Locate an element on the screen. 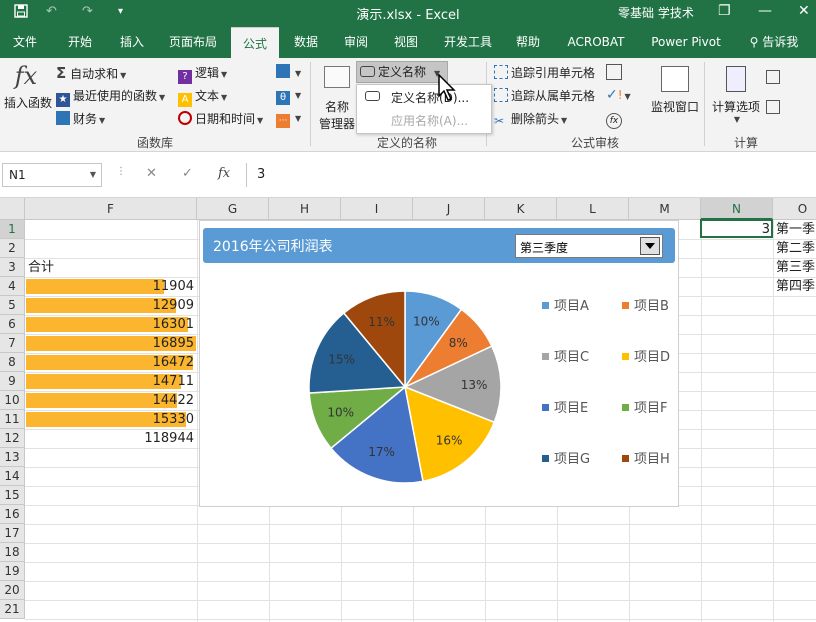 The image size is (816, 622). cell-value: 16301 is located at coordinates (110, 324).